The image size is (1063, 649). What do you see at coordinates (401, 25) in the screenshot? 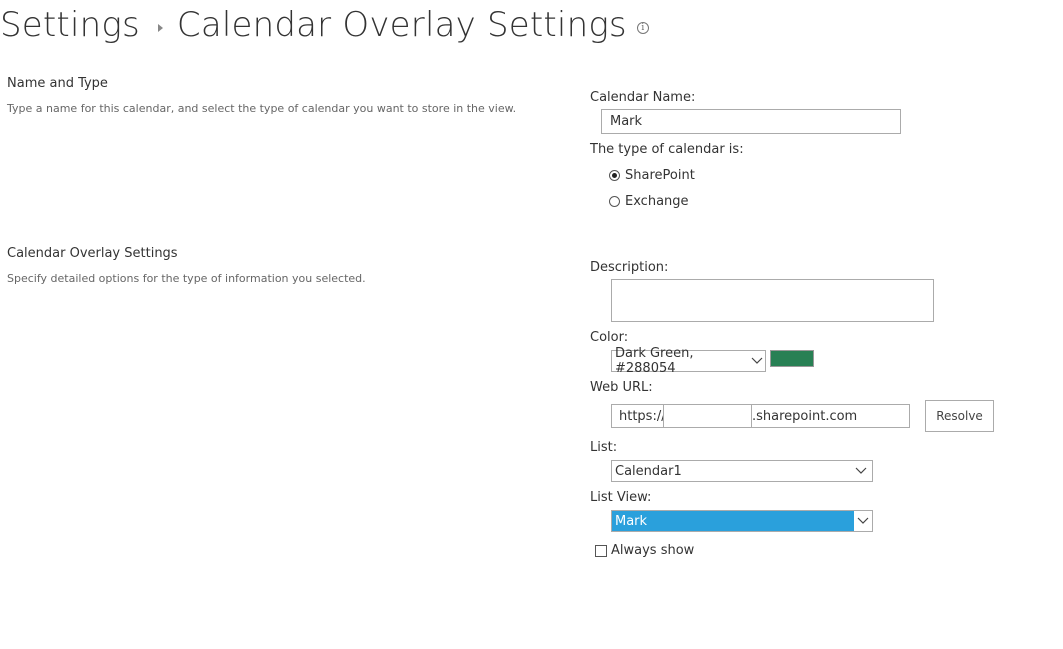
I see `page-title: Calendar Overlay Settings` at bounding box center [401, 25].